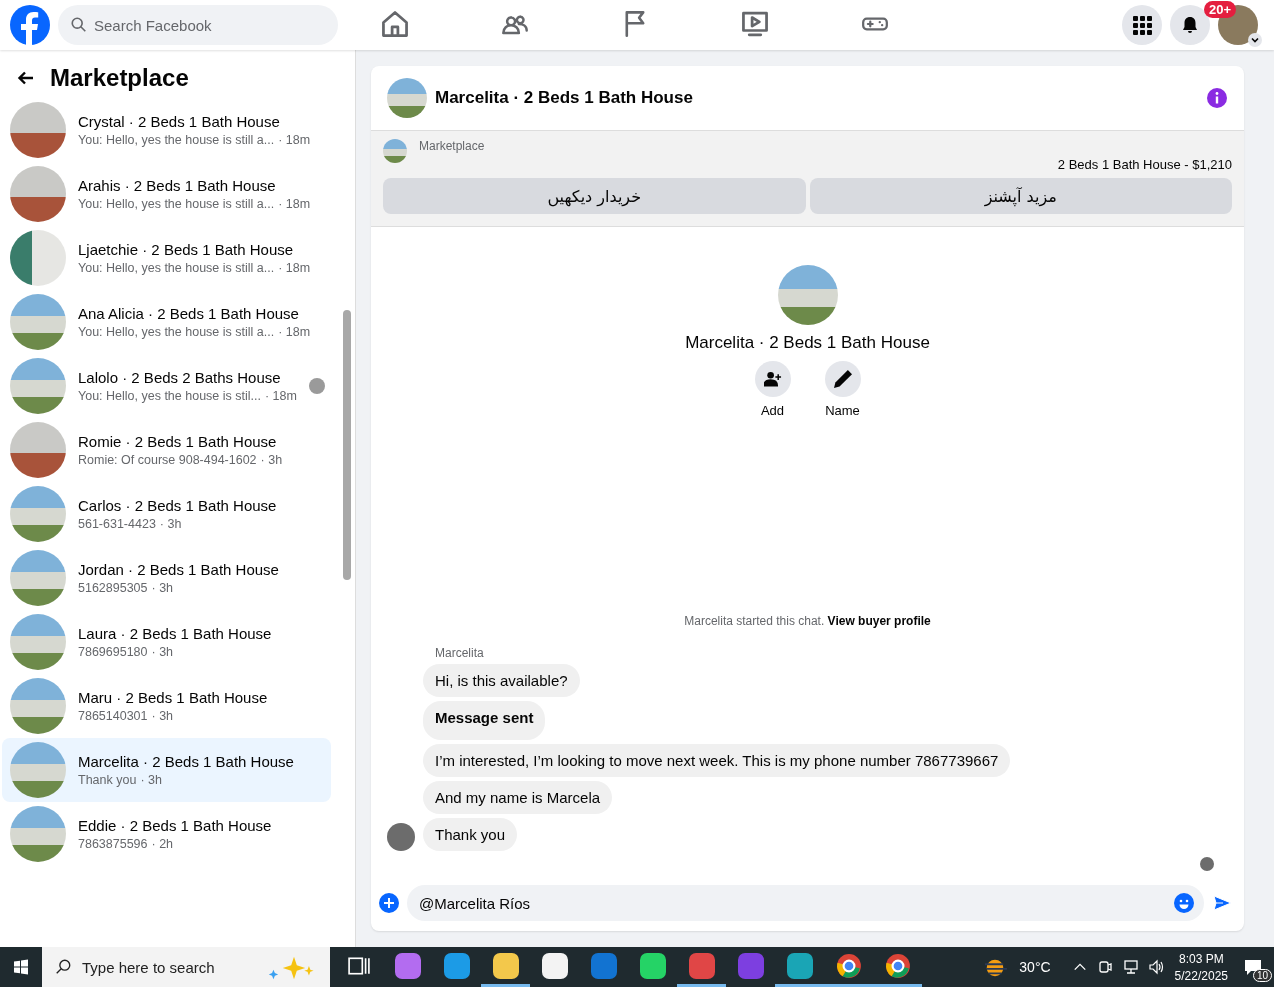 This screenshot has height=987, width=1274. I want to click on notification-badge: 20+, so click(1219, 9).